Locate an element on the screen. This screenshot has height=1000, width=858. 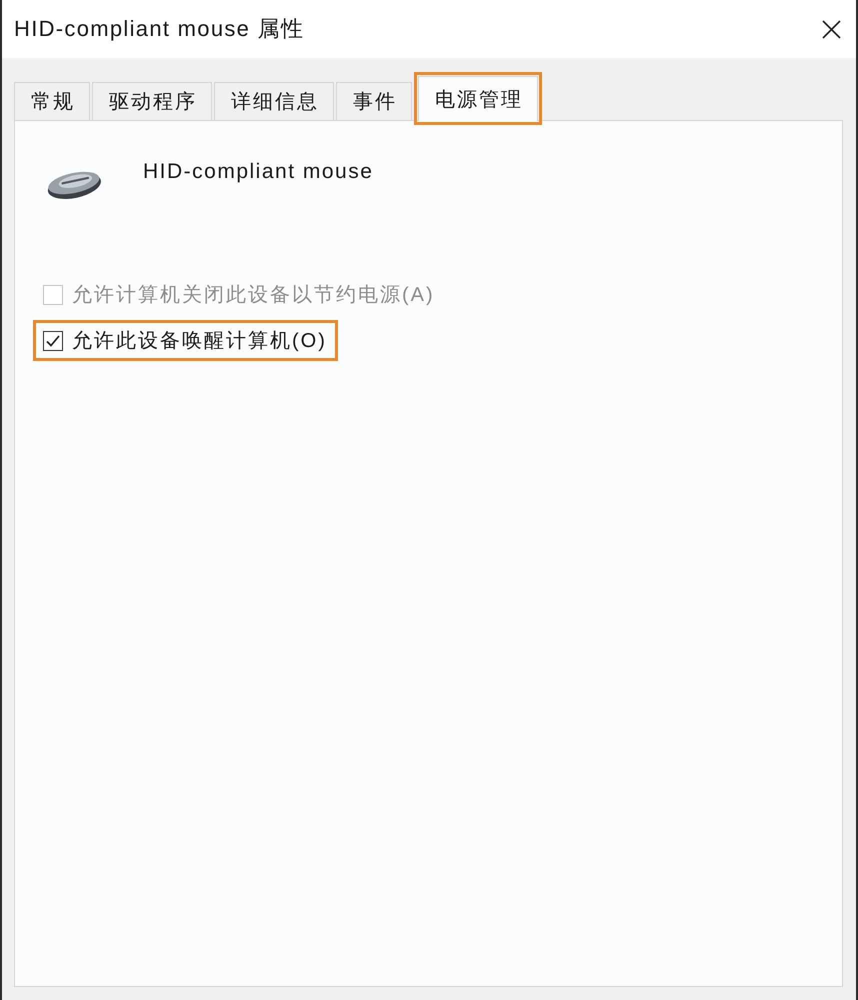
tab: 详细信息 is located at coordinates (274, 101).